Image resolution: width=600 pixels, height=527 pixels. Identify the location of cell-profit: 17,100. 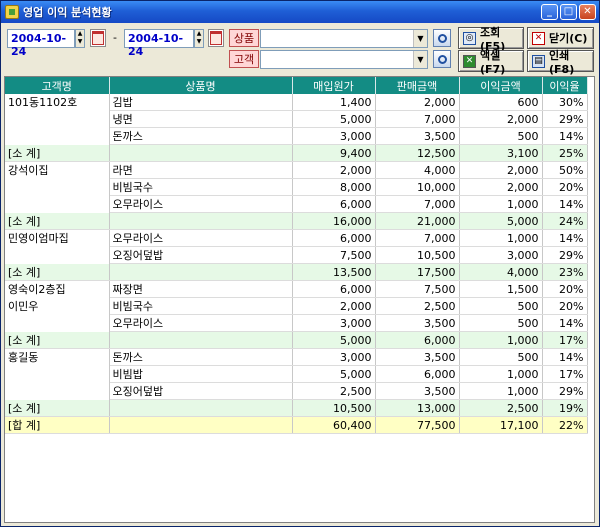
(501, 425).